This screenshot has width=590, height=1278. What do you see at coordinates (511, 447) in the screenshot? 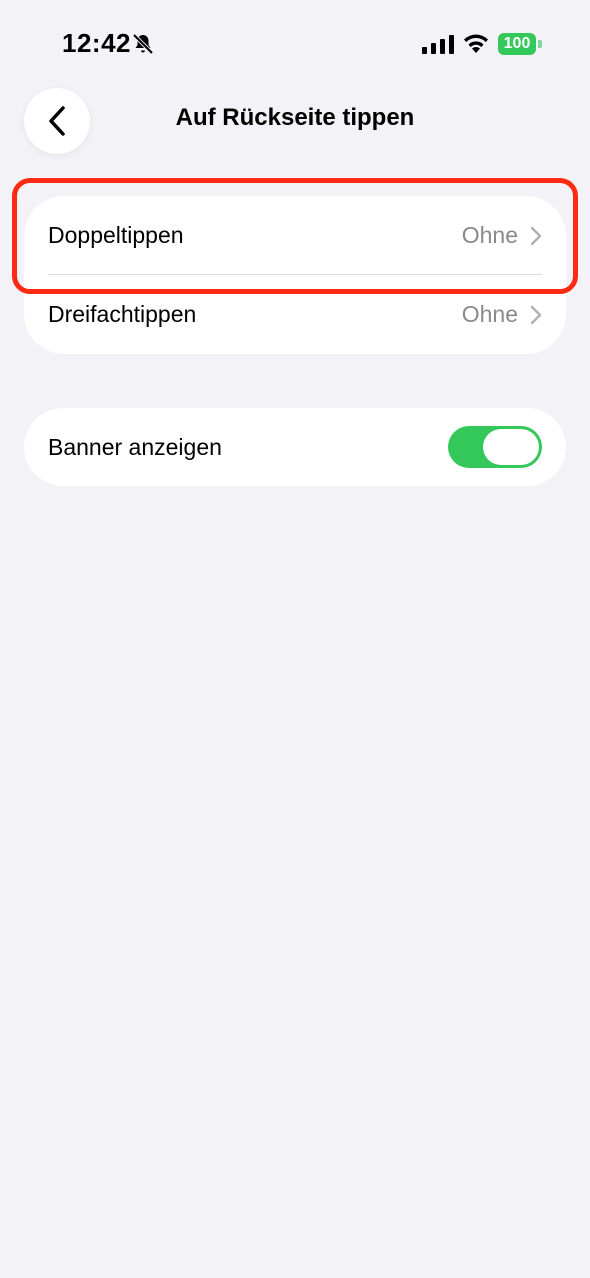
I see `toggle-knob` at bounding box center [511, 447].